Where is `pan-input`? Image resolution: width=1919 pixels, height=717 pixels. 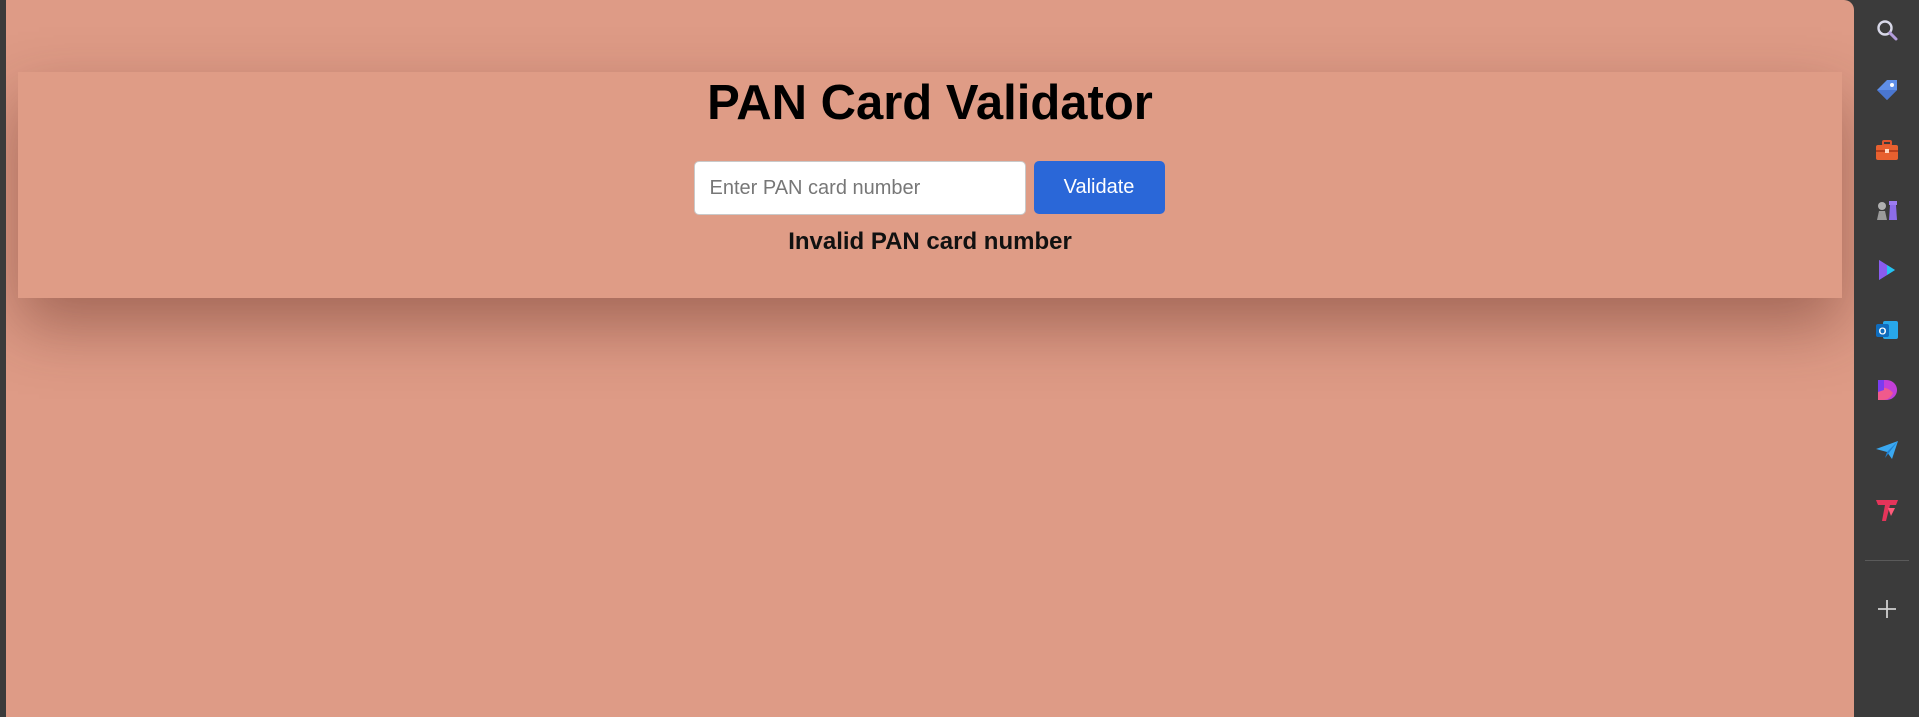 pan-input is located at coordinates (859, 188).